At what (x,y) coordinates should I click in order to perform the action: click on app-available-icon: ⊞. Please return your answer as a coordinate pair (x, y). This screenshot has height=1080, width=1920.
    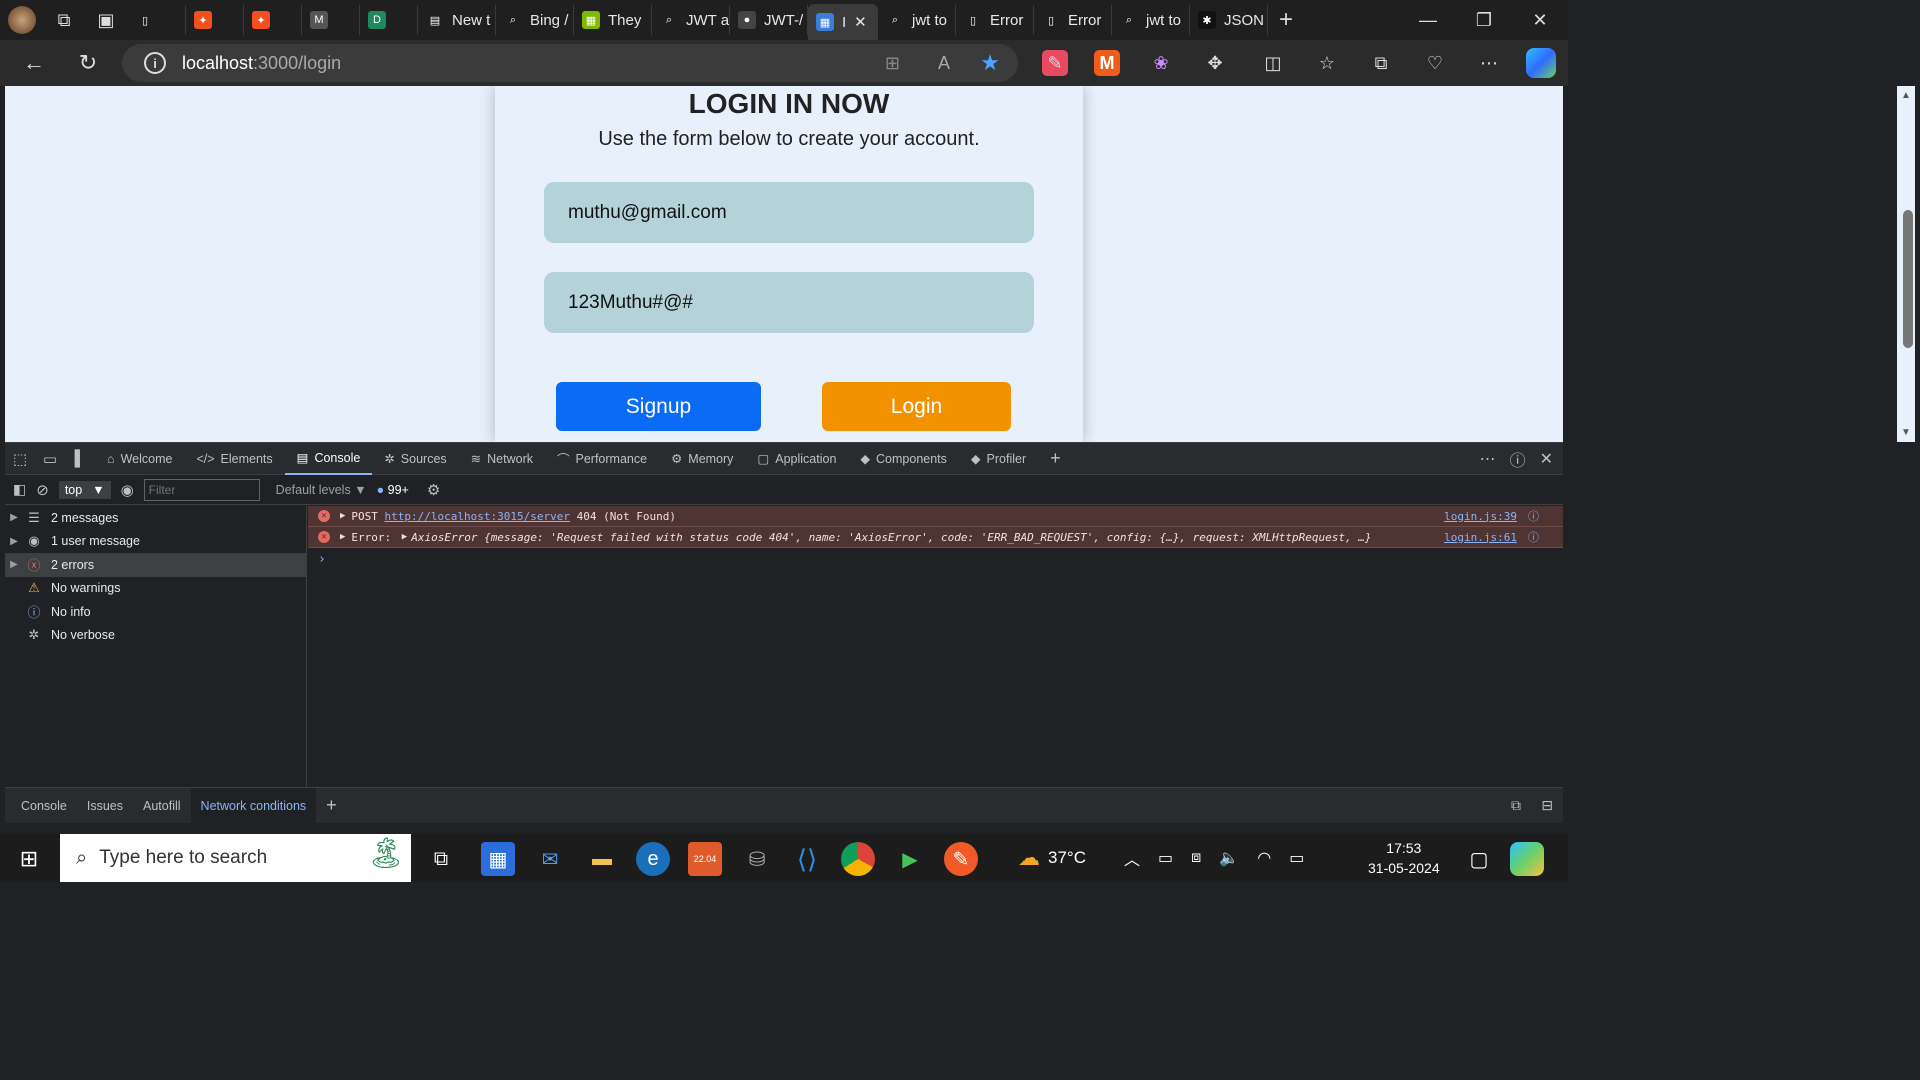
    Looking at the image, I should click on (892, 63).